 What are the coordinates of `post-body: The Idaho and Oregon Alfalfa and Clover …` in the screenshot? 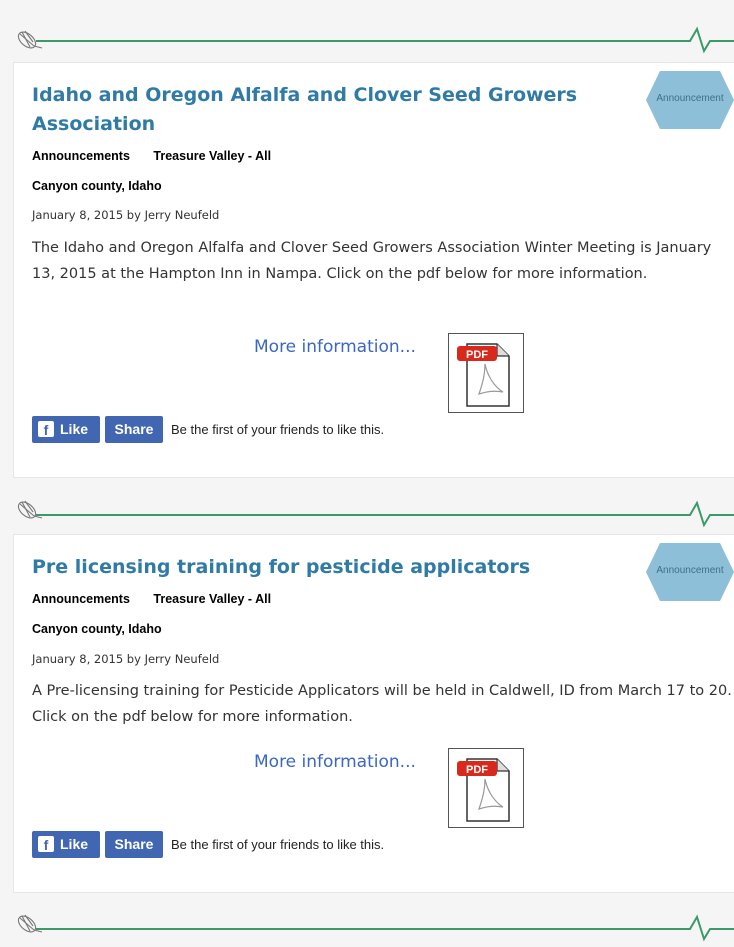 It's located at (372, 261).